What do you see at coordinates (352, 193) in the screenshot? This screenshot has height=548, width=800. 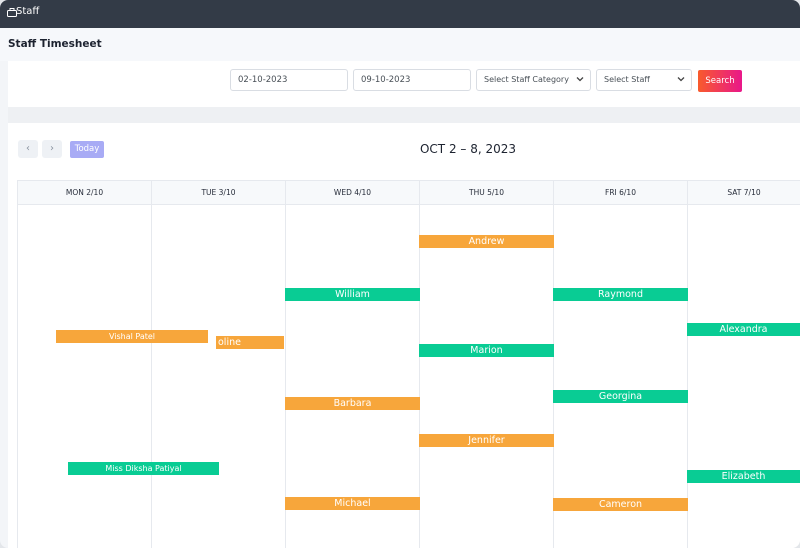 I see `day-header-wed: WED 4/10` at bounding box center [352, 193].